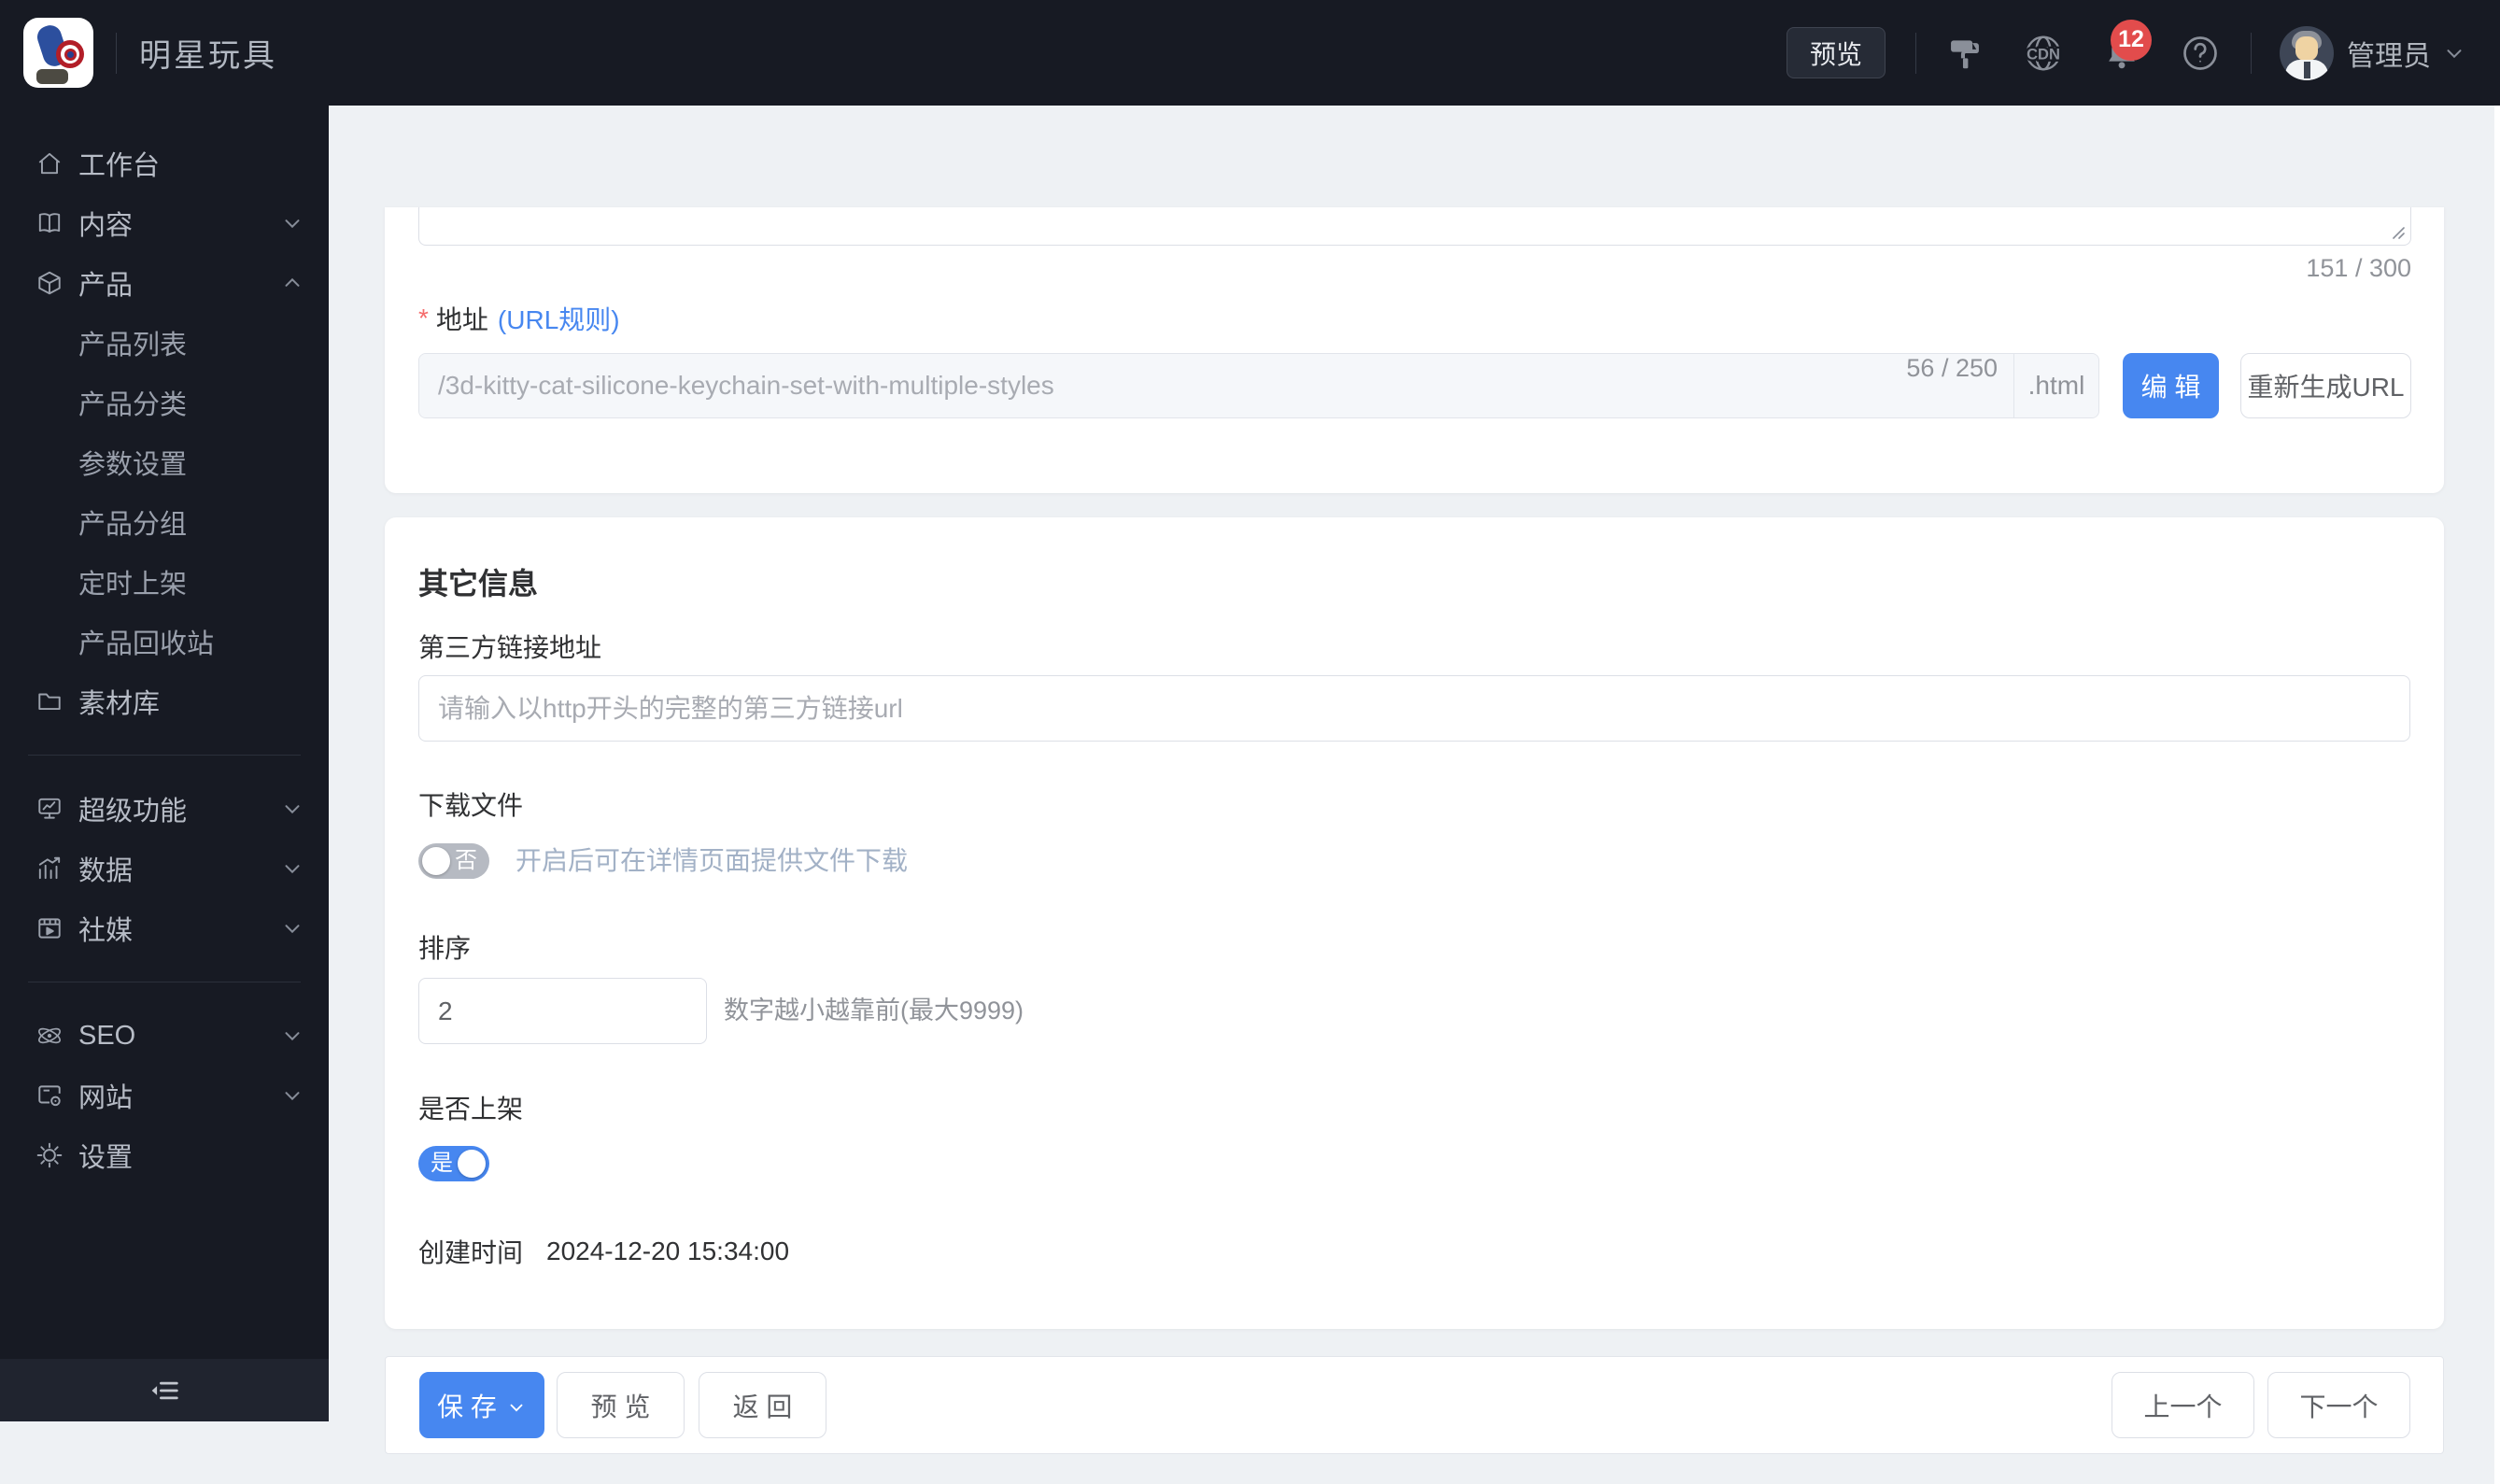  I want to click on next-item-button: 下一个, so click(2338, 1405).